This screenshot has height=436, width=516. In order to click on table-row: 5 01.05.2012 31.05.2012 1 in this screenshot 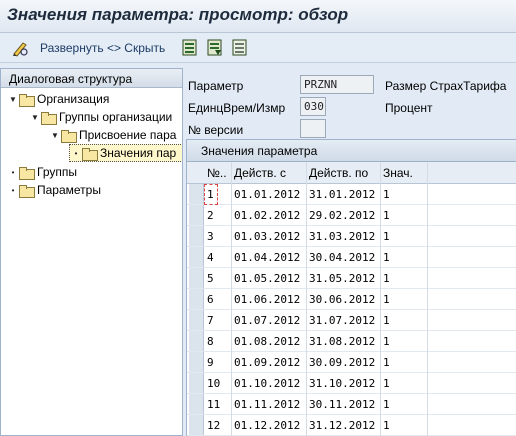, I will do `click(351, 278)`.